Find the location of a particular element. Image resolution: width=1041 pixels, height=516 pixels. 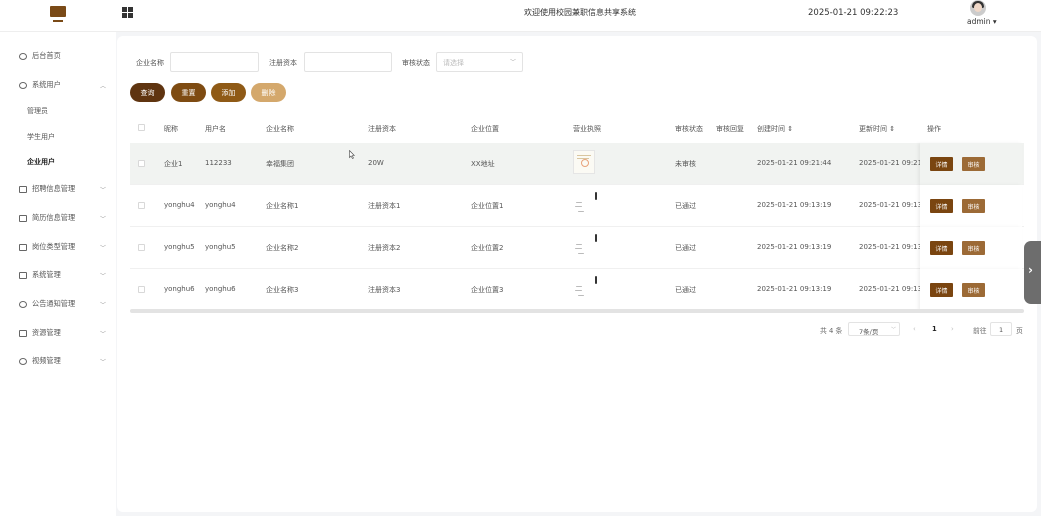

sidebar-item-videos: 视频管理 ﹀ is located at coordinates (58, 361).